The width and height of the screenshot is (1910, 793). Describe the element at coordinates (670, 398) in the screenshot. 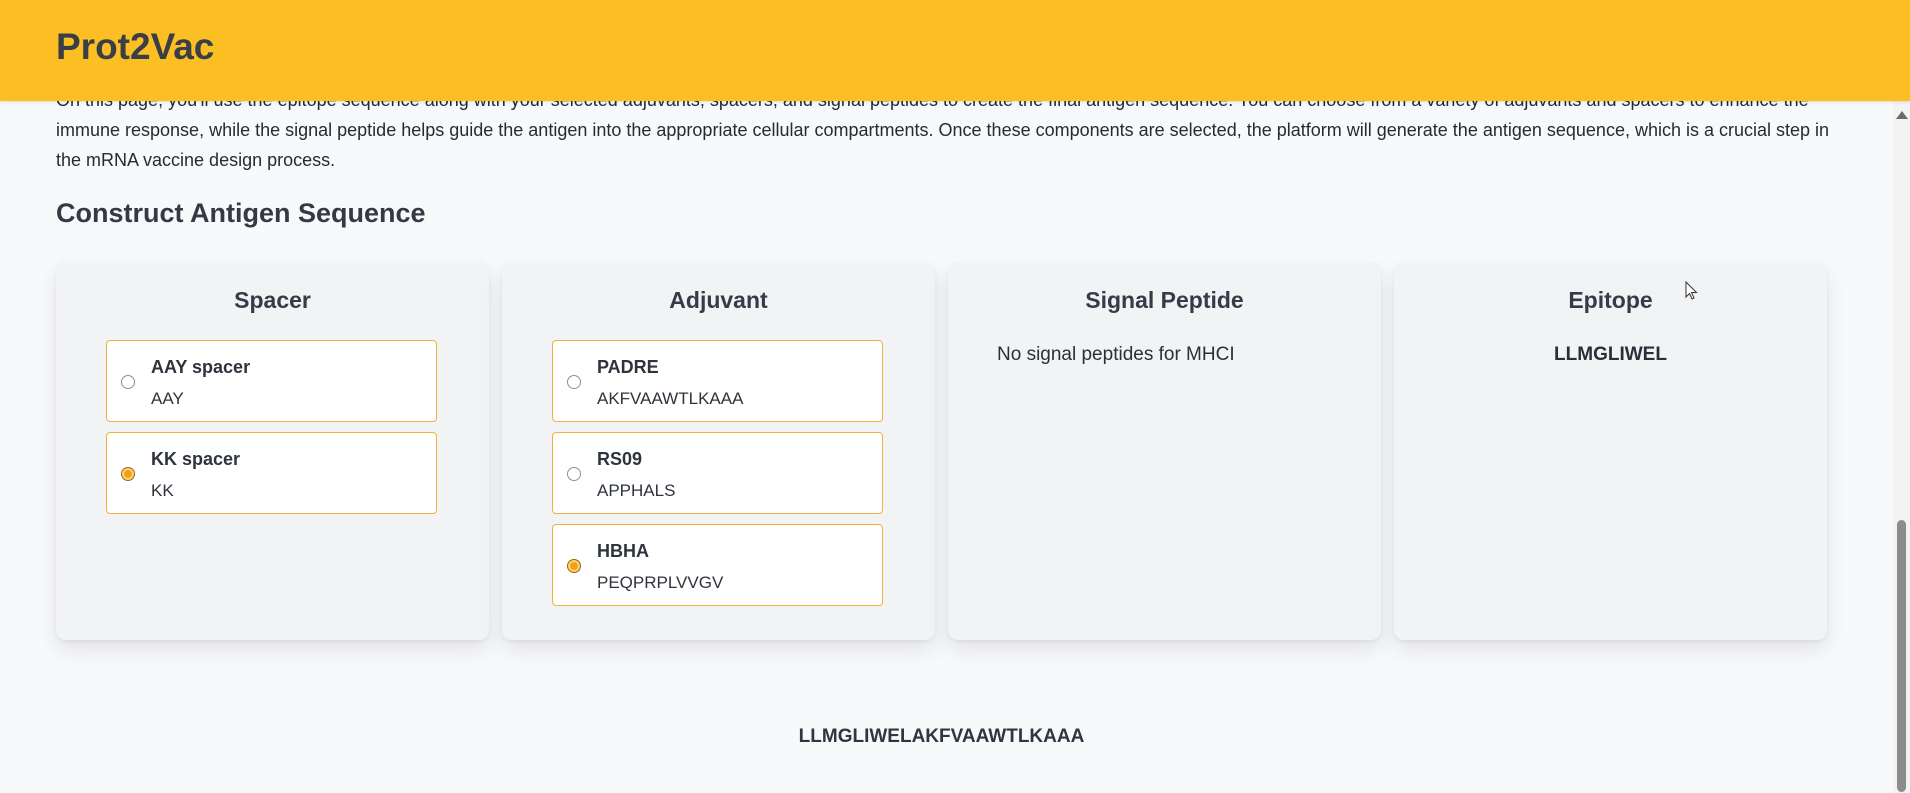

I see `adjuvant-option-sequence: AKFVAAWTLKAAA` at that location.